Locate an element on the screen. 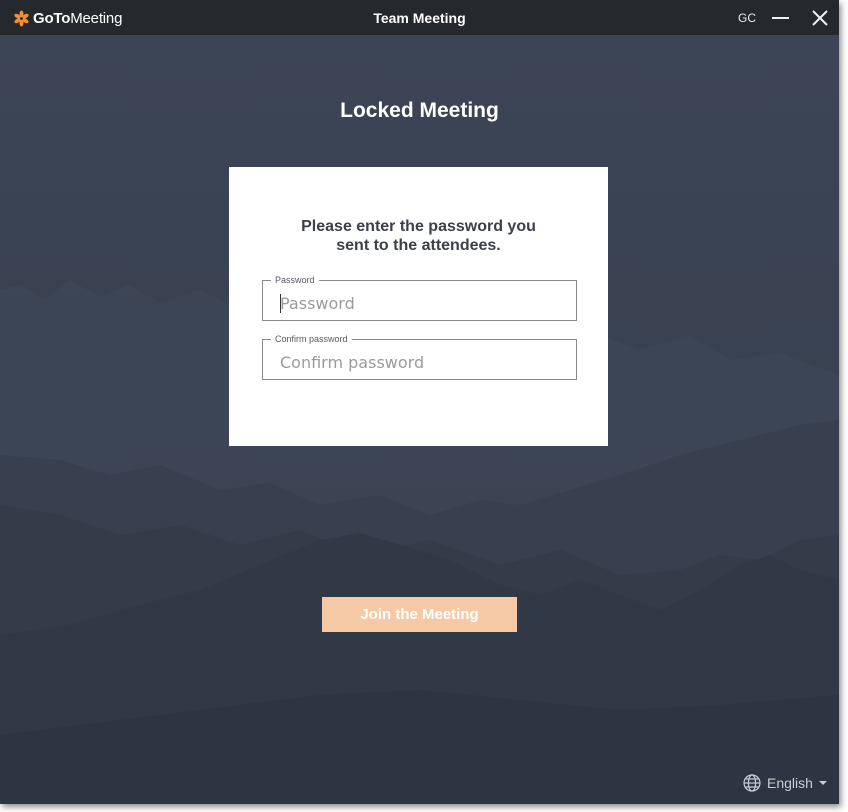  password-input is located at coordinates (419, 300).